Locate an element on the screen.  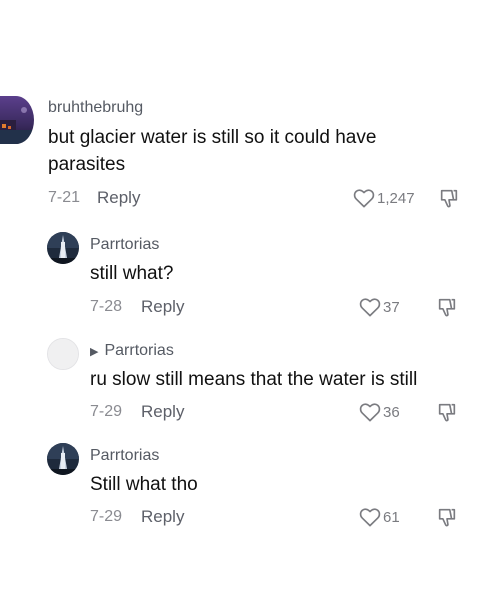
like-button: 36 is located at coordinates (379, 412).